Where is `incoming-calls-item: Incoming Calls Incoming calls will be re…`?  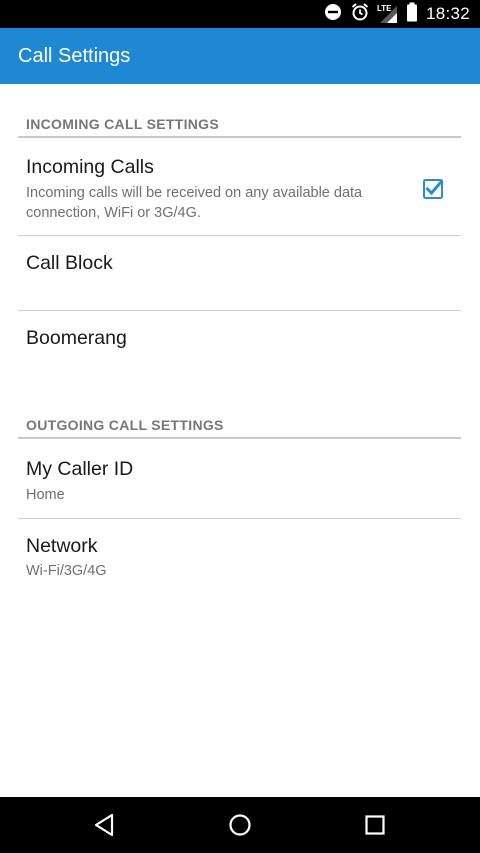
incoming-calls-item: Incoming Calls Incoming calls will be re… is located at coordinates (239, 187).